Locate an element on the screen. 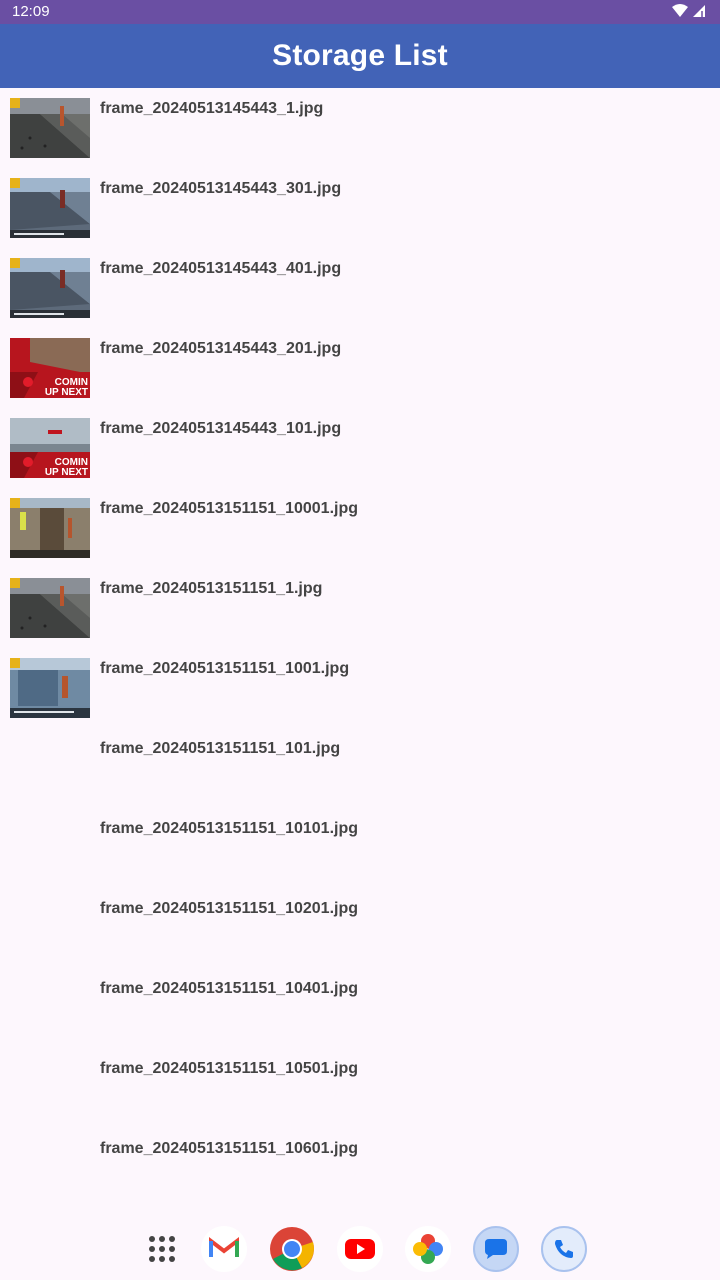 The image size is (720, 1280). file-name: frame_20240513145443_401.jpg is located at coordinates (221, 268).